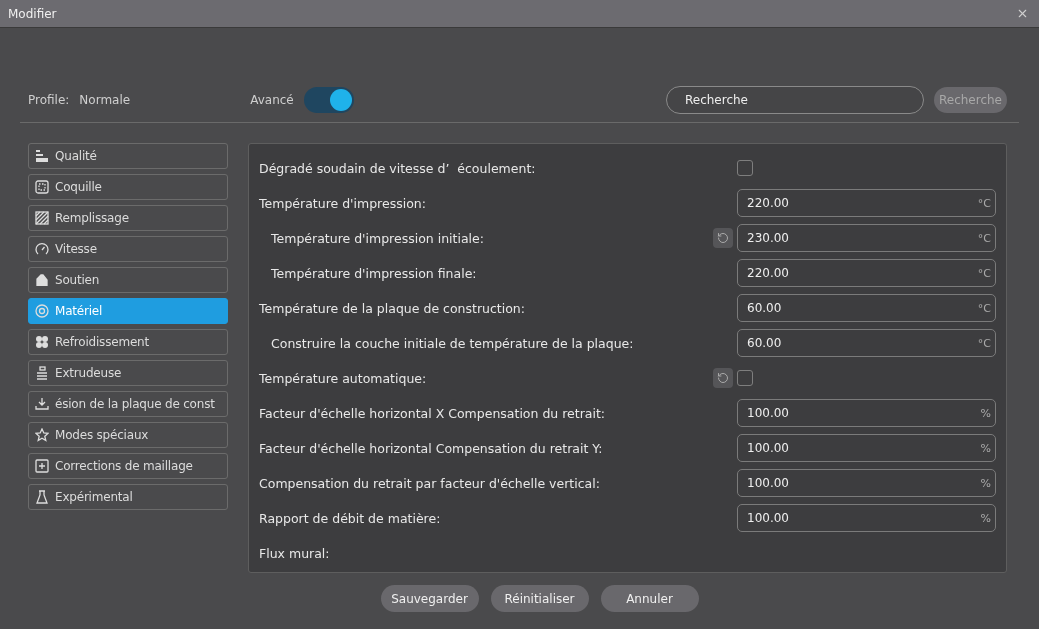 The image size is (1039, 629). What do you see at coordinates (128, 280) in the screenshot?
I see `sidebar-item: Soutien` at bounding box center [128, 280].